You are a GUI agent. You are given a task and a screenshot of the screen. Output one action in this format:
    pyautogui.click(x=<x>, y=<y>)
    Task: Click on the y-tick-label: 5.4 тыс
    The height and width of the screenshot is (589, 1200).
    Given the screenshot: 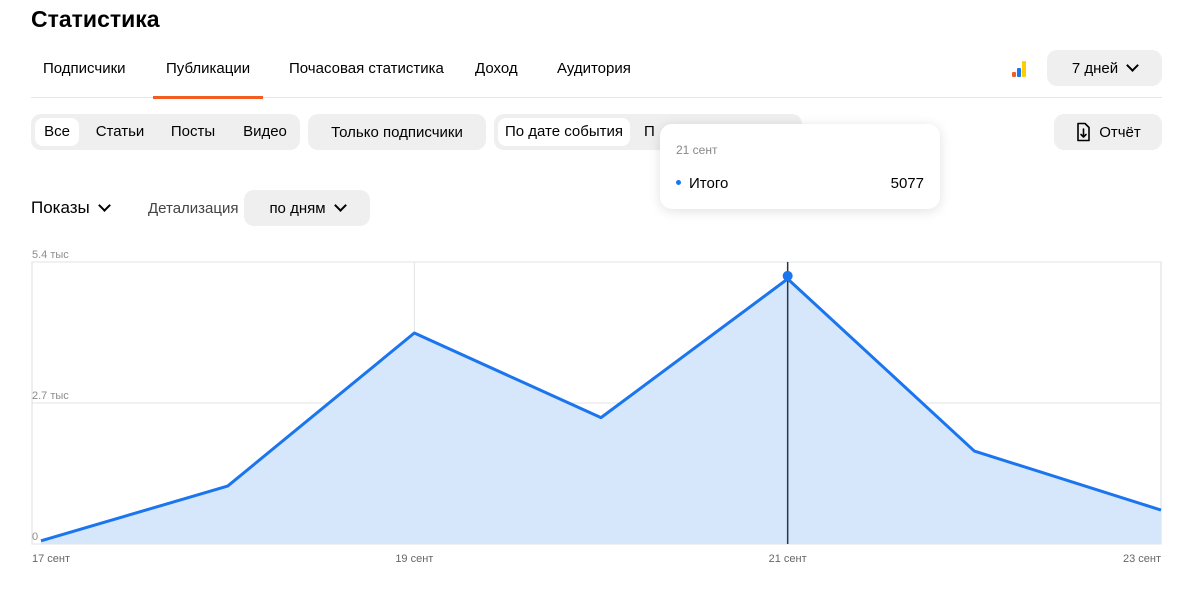 What is the action you would take?
    pyautogui.click(x=50, y=255)
    